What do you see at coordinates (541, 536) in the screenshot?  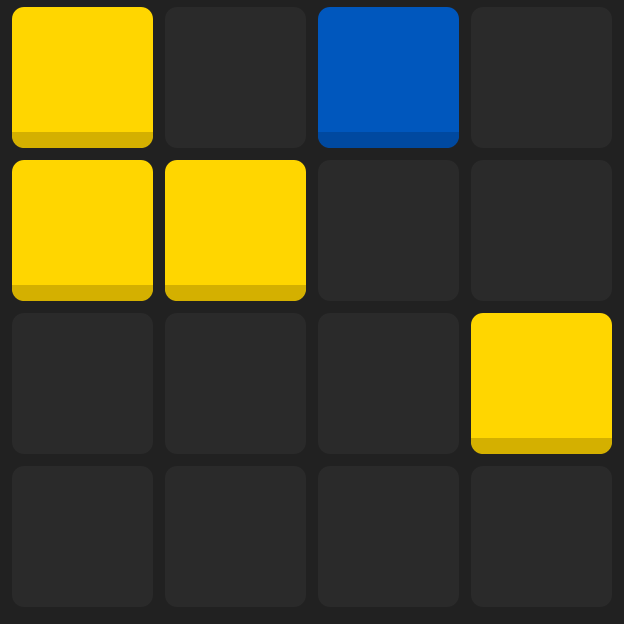 I see `tile-r4-c4-empty` at bounding box center [541, 536].